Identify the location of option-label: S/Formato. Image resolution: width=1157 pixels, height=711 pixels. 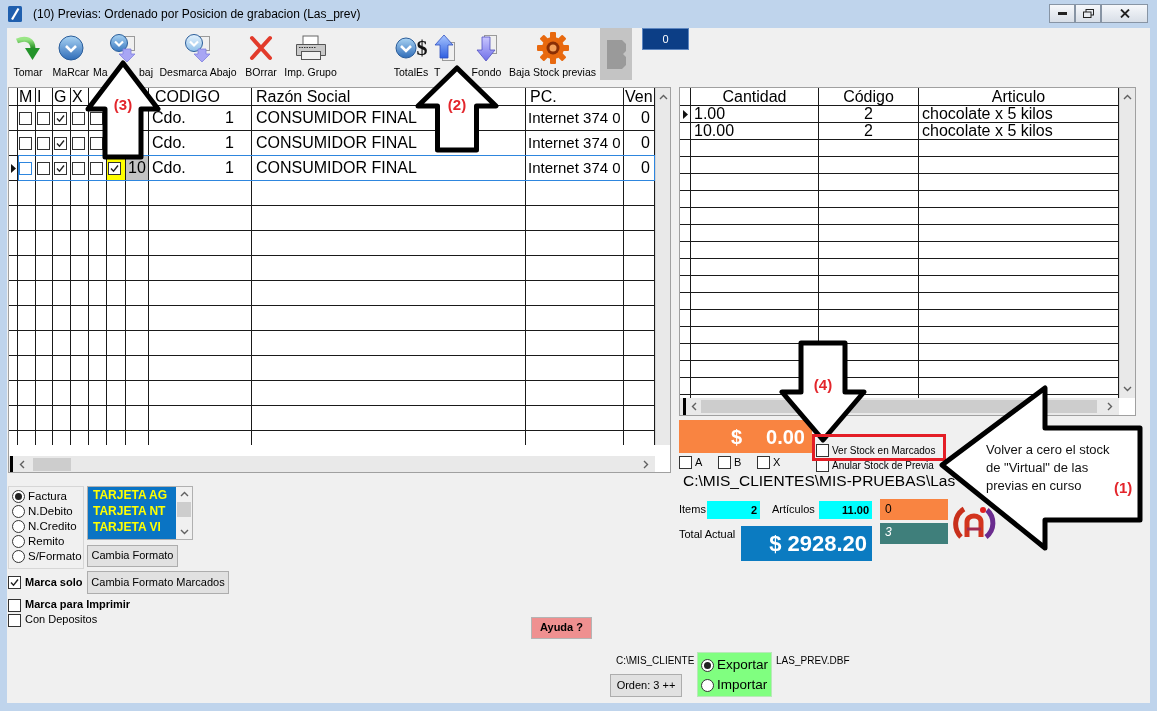
(55, 556).